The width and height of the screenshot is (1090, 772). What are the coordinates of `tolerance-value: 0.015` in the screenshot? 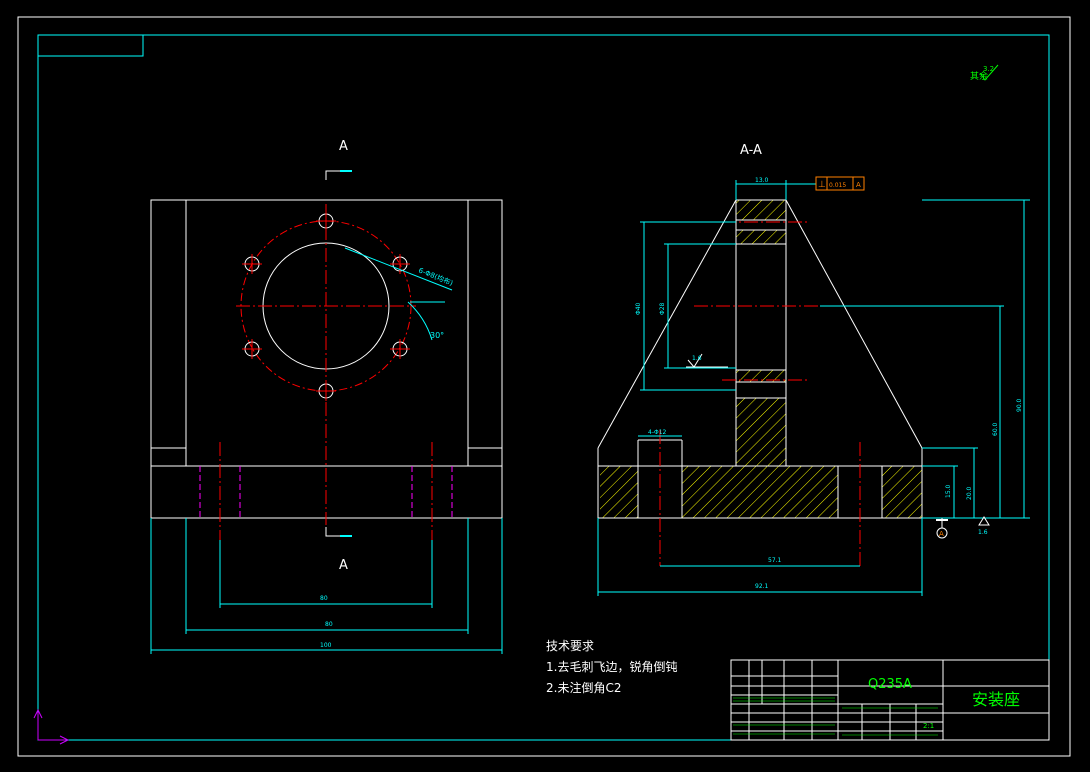 It's located at (837, 185).